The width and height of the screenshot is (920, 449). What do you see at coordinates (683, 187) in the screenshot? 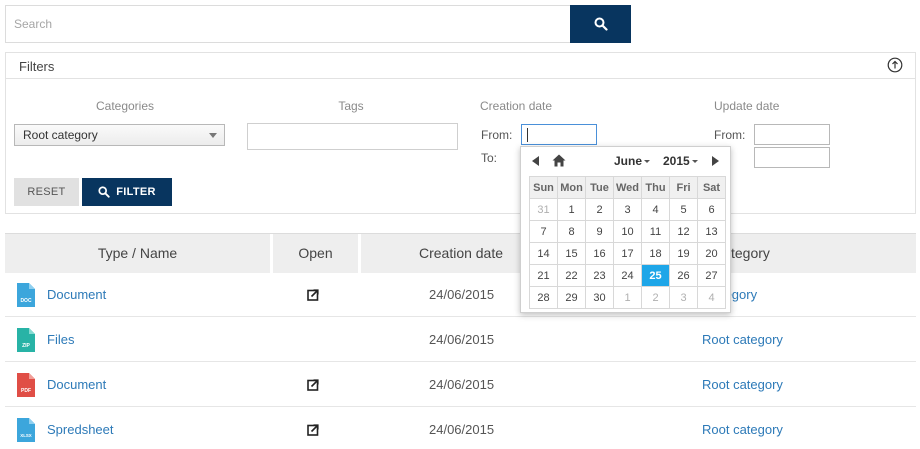
I see `weekday-label: Fri` at bounding box center [683, 187].